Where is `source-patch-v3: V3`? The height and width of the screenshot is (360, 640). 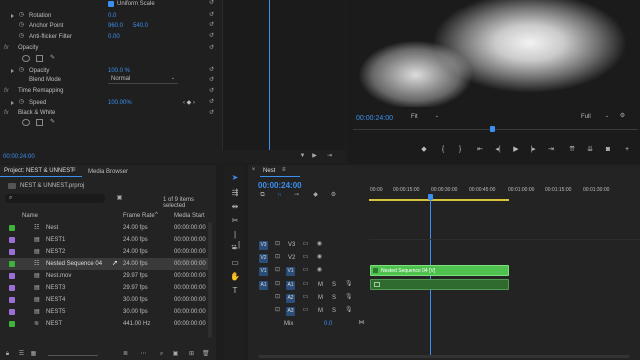
source-patch-v3: V3 is located at coordinates (263, 245).